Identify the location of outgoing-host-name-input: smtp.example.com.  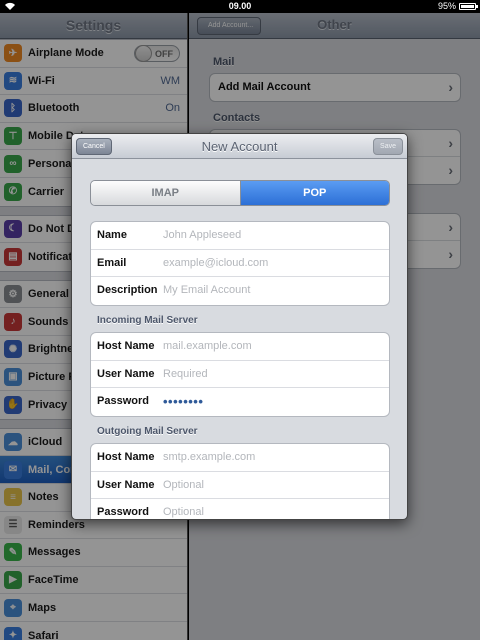
(209, 457).